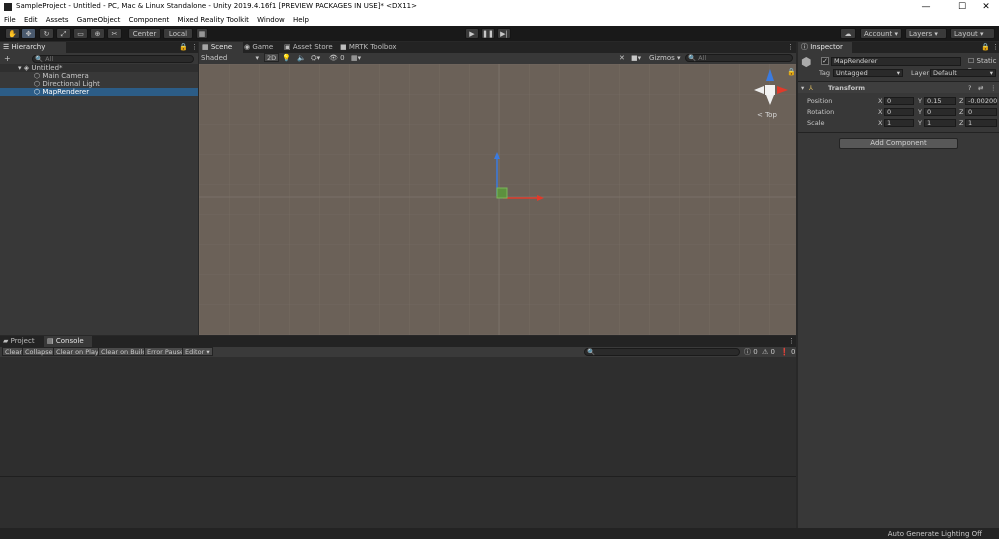 The width and height of the screenshot is (999, 539). Describe the element at coordinates (787, 352) in the screenshot. I see `console-info-toggle: ❗ 0` at that location.